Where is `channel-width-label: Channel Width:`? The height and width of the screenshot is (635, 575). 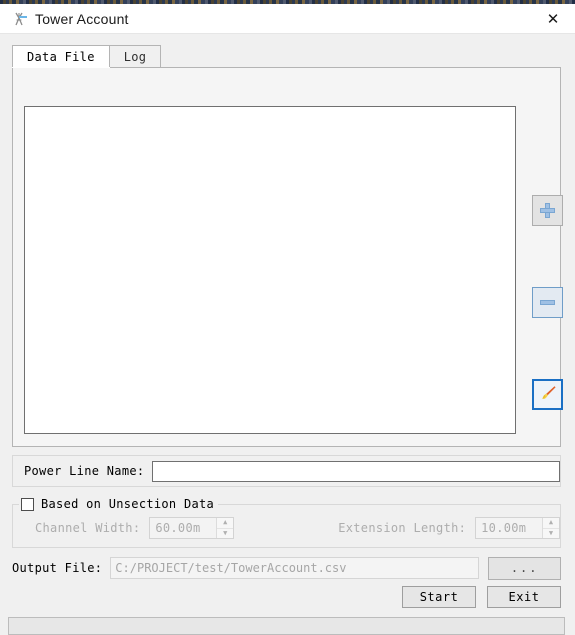
channel-width-label: Channel Width: is located at coordinates (88, 528).